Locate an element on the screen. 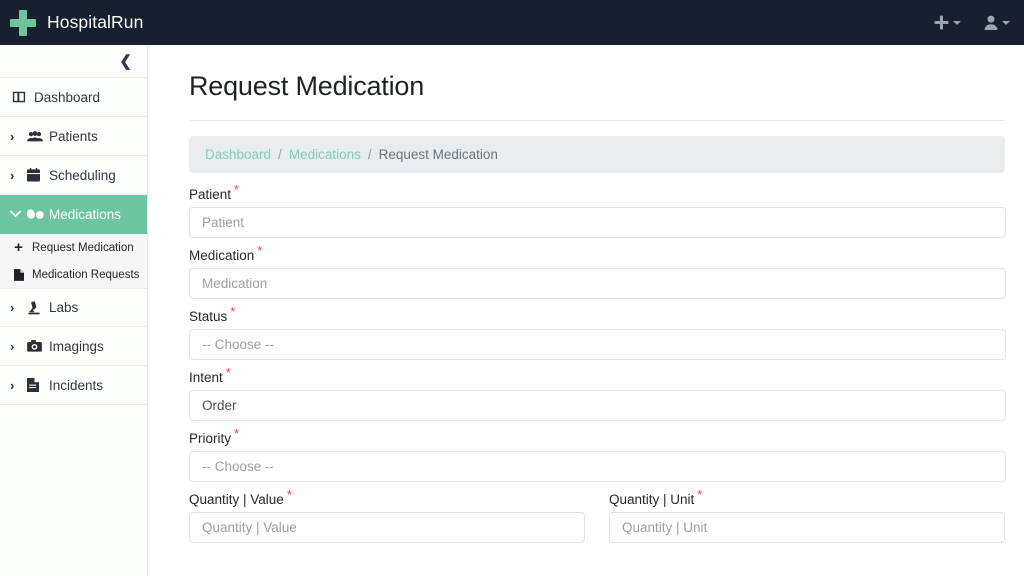 This screenshot has width=1024, height=576. label-text: Medication is located at coordinates (222, 255).